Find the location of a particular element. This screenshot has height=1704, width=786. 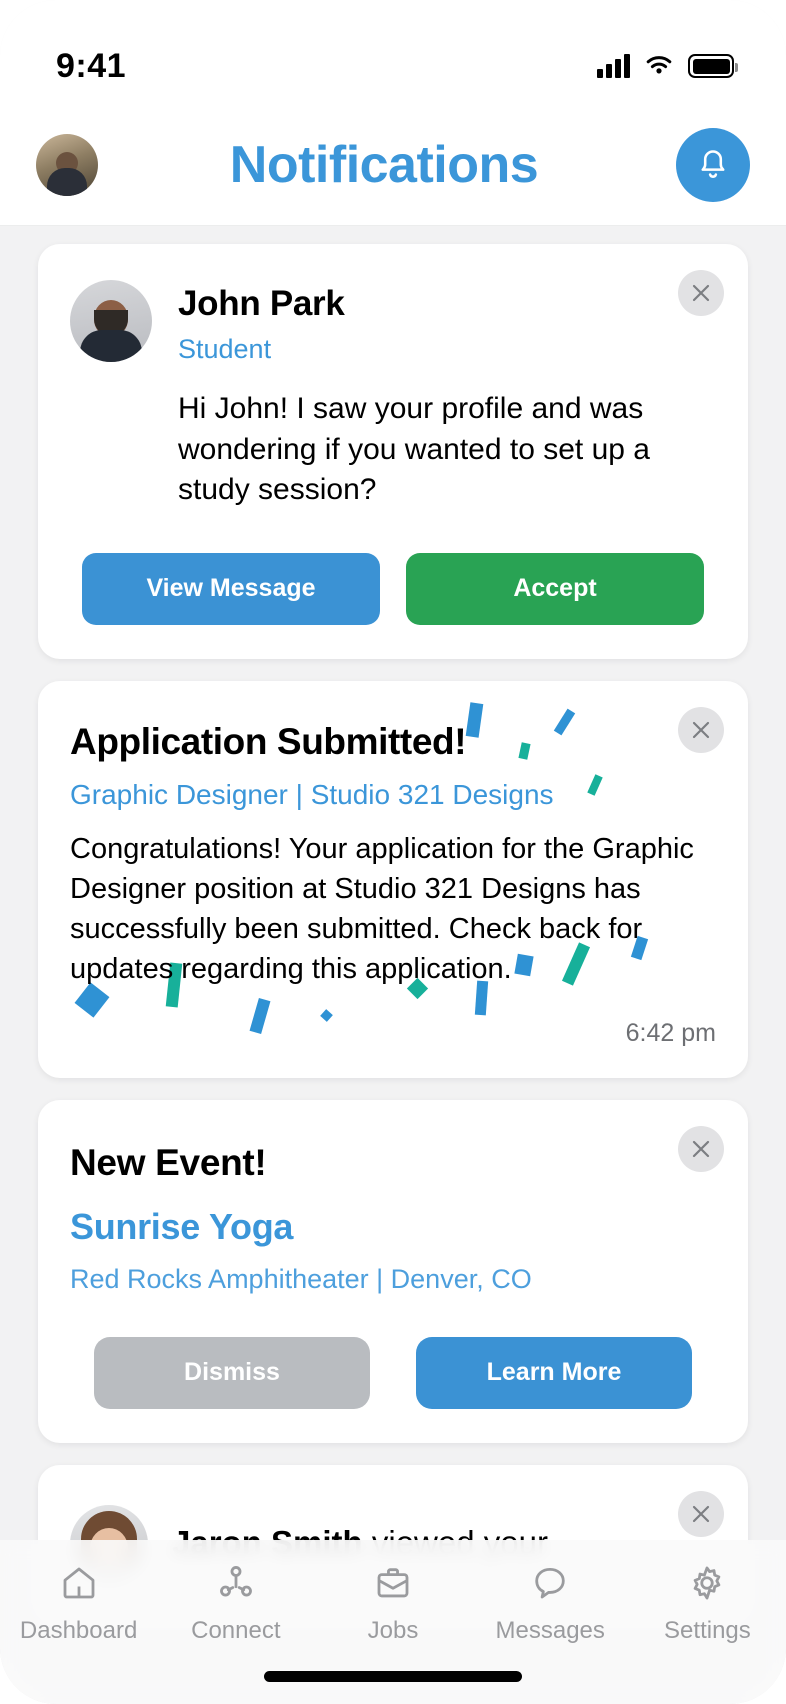

tab-label: Jobs is located at coordinates (393, 1630).